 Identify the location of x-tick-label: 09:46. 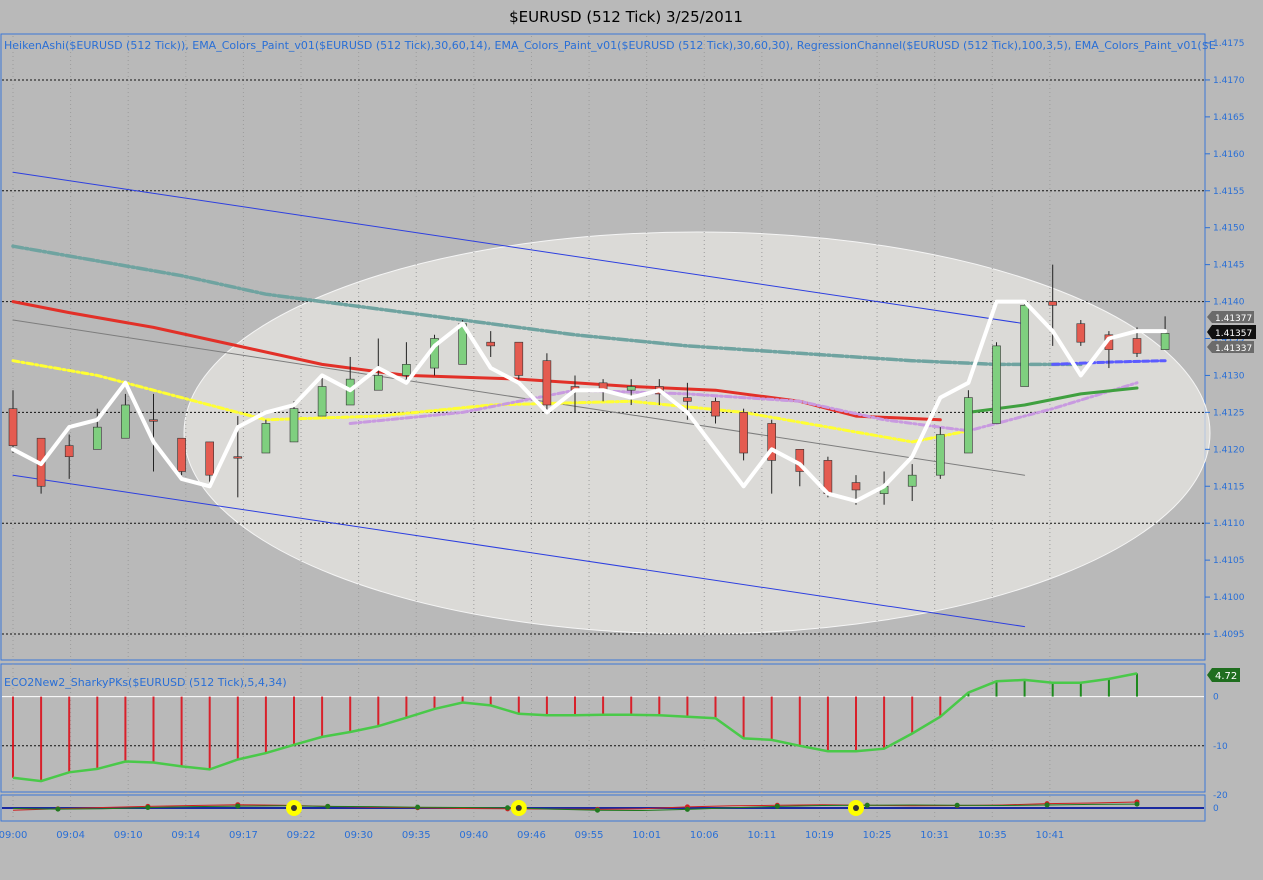
(531, 835).